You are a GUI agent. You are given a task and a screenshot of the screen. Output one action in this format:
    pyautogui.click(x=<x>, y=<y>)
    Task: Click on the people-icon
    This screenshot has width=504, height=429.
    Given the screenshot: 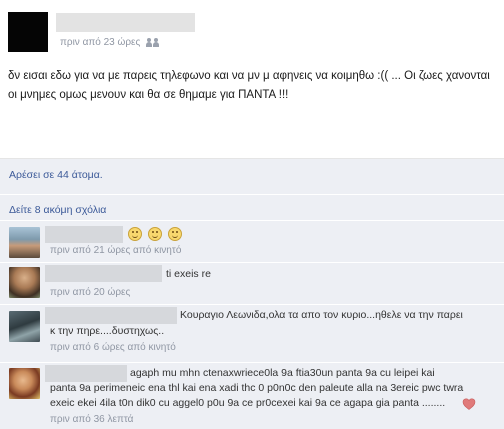 What is the action you would take?
    pyautogui.click(x=153, y=42)
    